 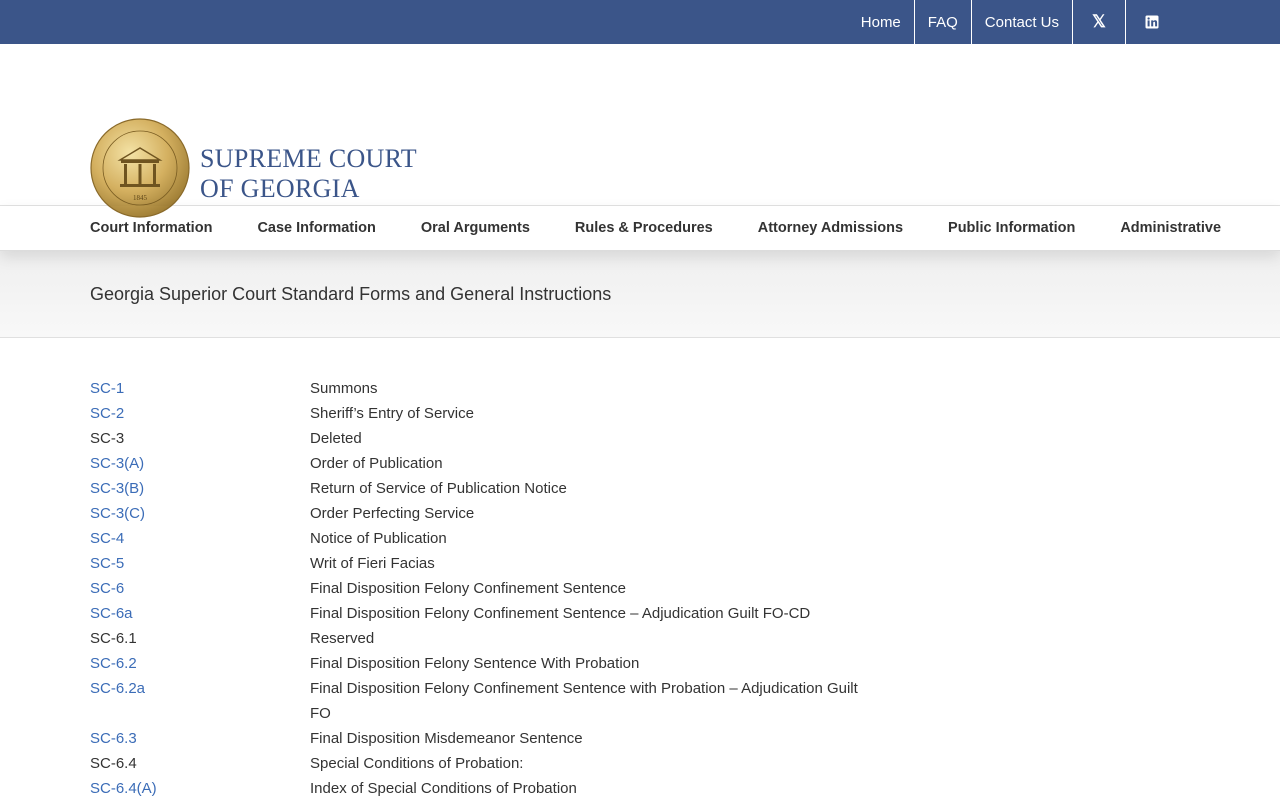 What do you see at coordinates (200, 538) in the screenshot?
I see `form-code-link: SC-4` at bounding box center [200, 538].